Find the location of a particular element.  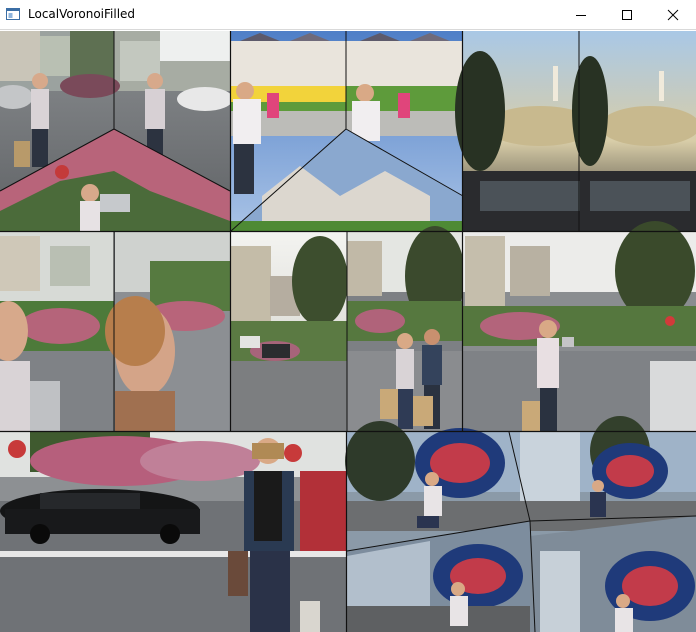

app-icon is located at coordinates (13, 14).